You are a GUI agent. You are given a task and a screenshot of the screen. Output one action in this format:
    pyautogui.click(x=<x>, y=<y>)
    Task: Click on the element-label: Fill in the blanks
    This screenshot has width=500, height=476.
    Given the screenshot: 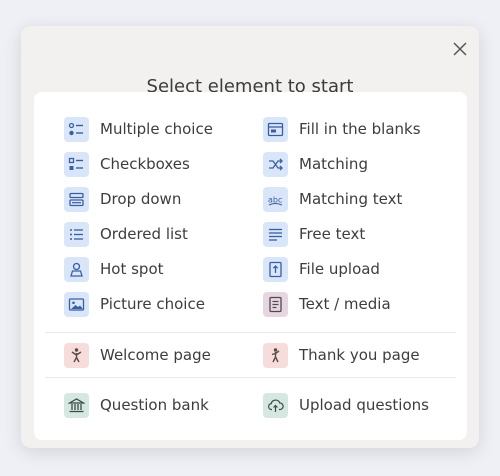 What is the action you would take?
    pyautogui.click(x=360, y=129)
    